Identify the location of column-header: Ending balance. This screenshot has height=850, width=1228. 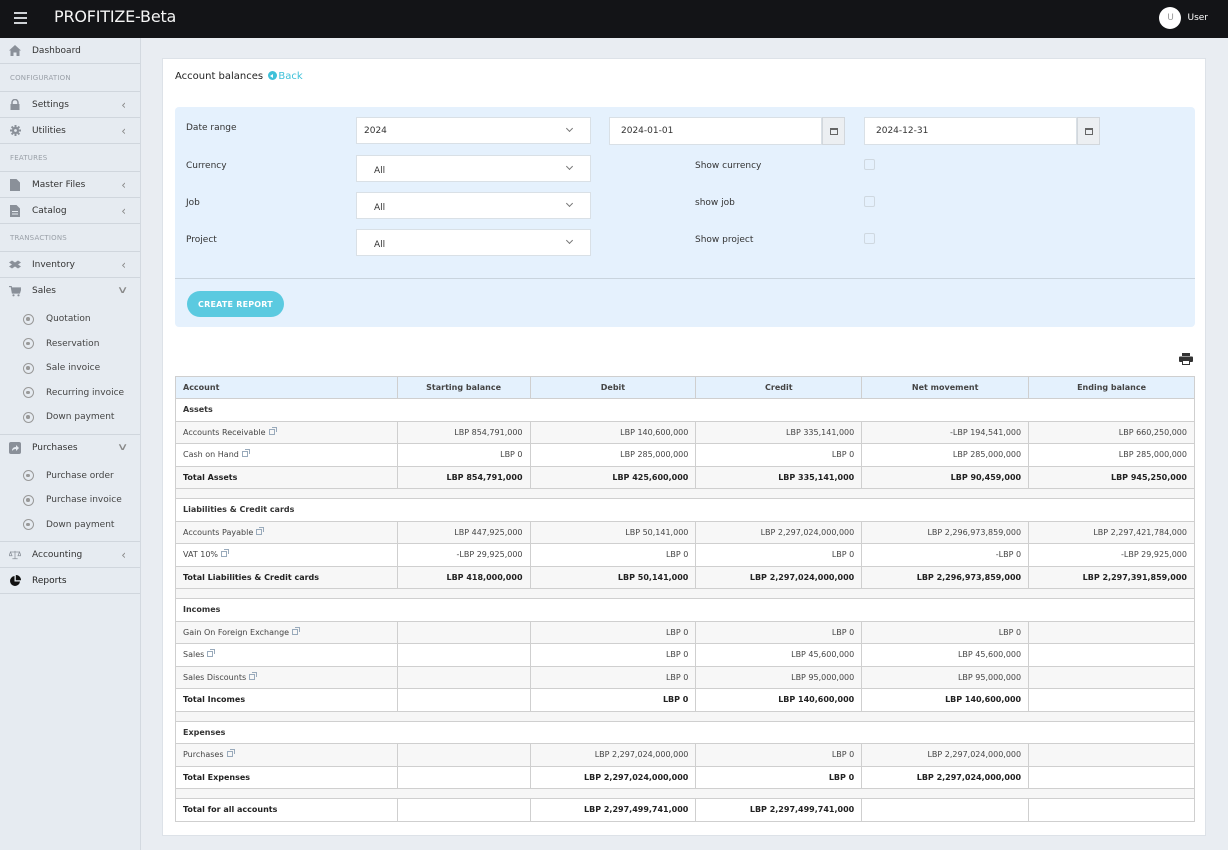
(1111, 387).